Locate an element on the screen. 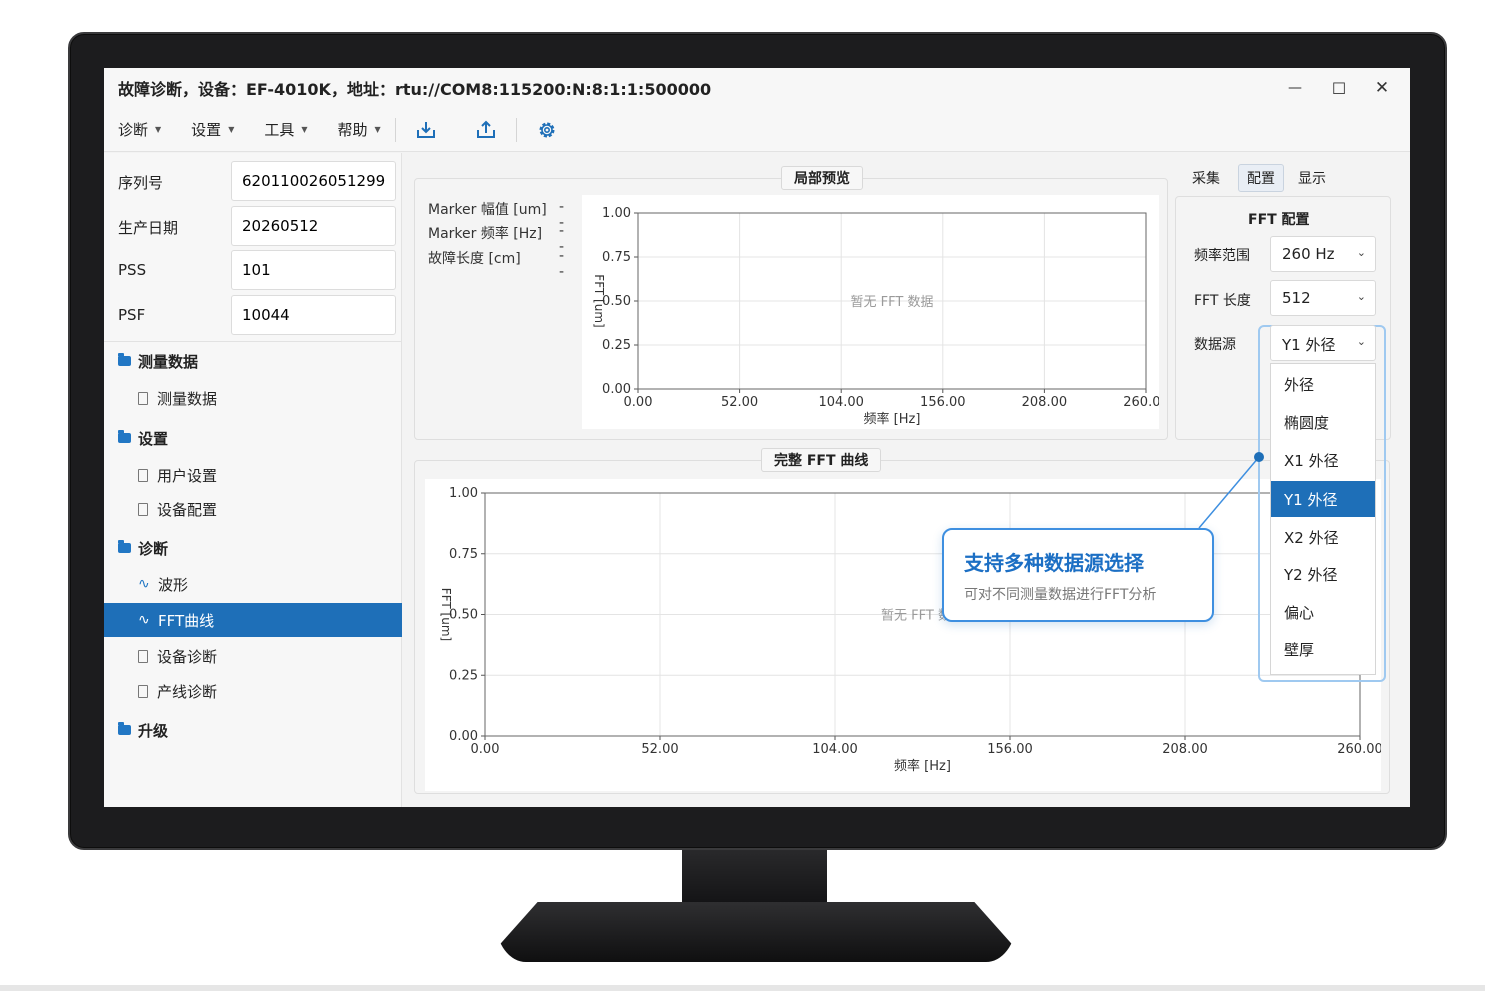  dropdown-option: 椭圆度 is located at coordinates (1323, 422).